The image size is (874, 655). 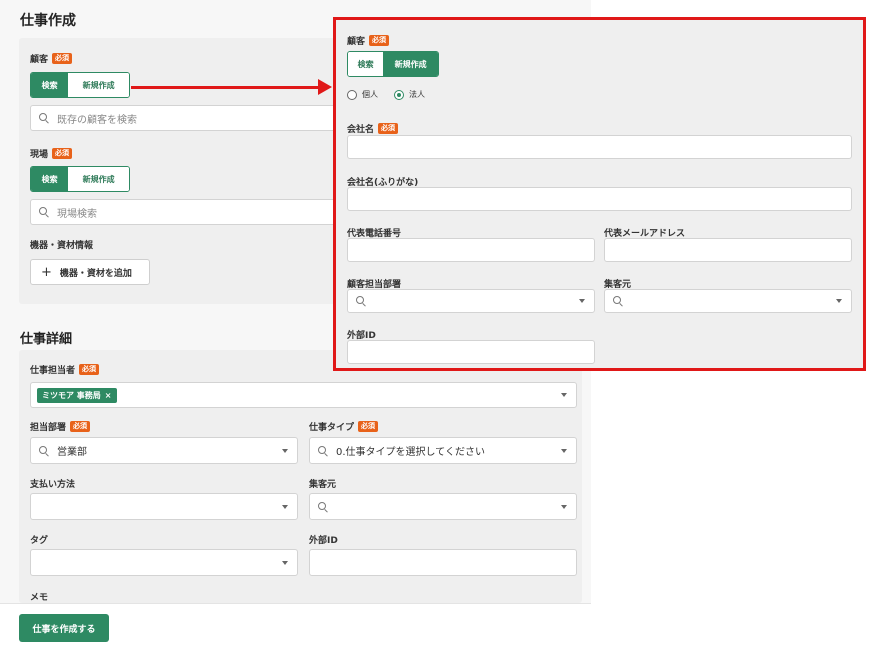 I want to click on radio-corporate: 法人, so click(x=409, y=94).